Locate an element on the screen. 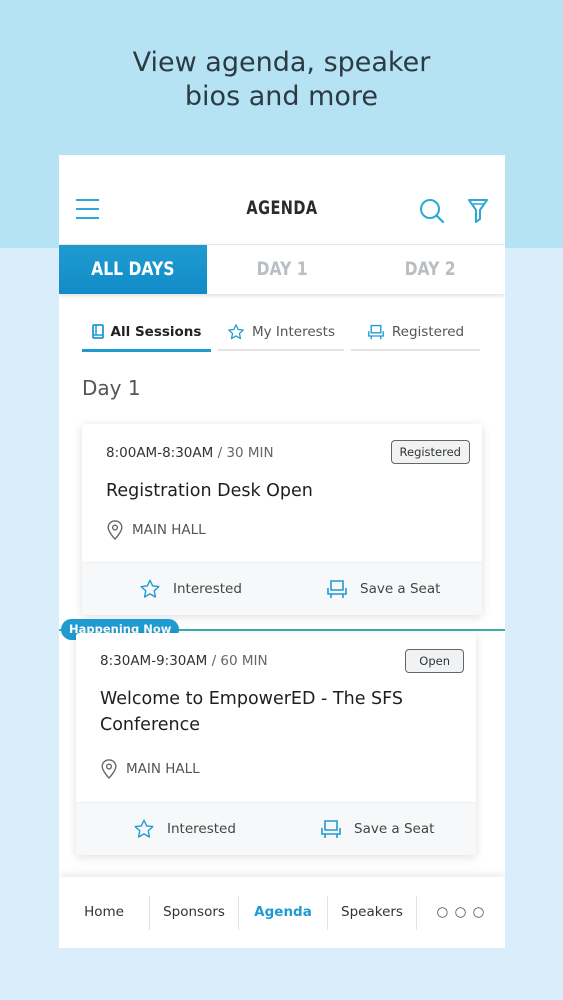  tab-day-2: DAY 2 is located at coordinates (430, 269).